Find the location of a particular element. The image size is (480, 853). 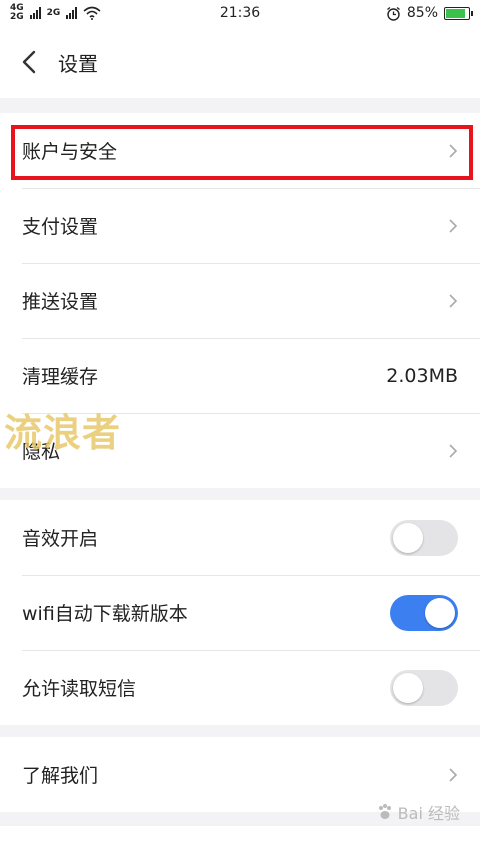

item-label: 音效开启 is located at coordinates (60, 539).